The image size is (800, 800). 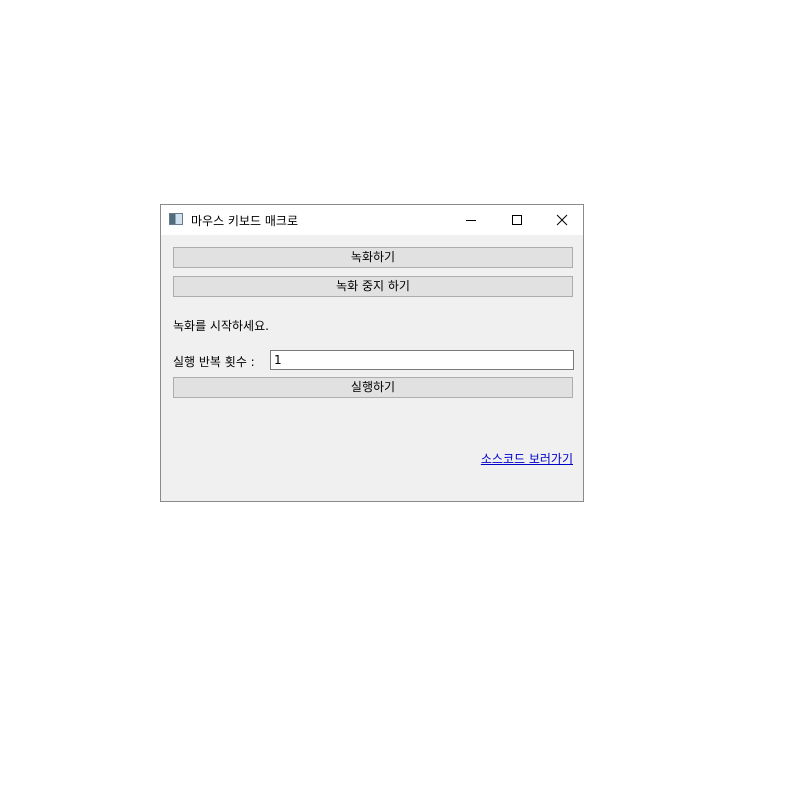 I want to click on close-icon, so click(x=562, y=220).